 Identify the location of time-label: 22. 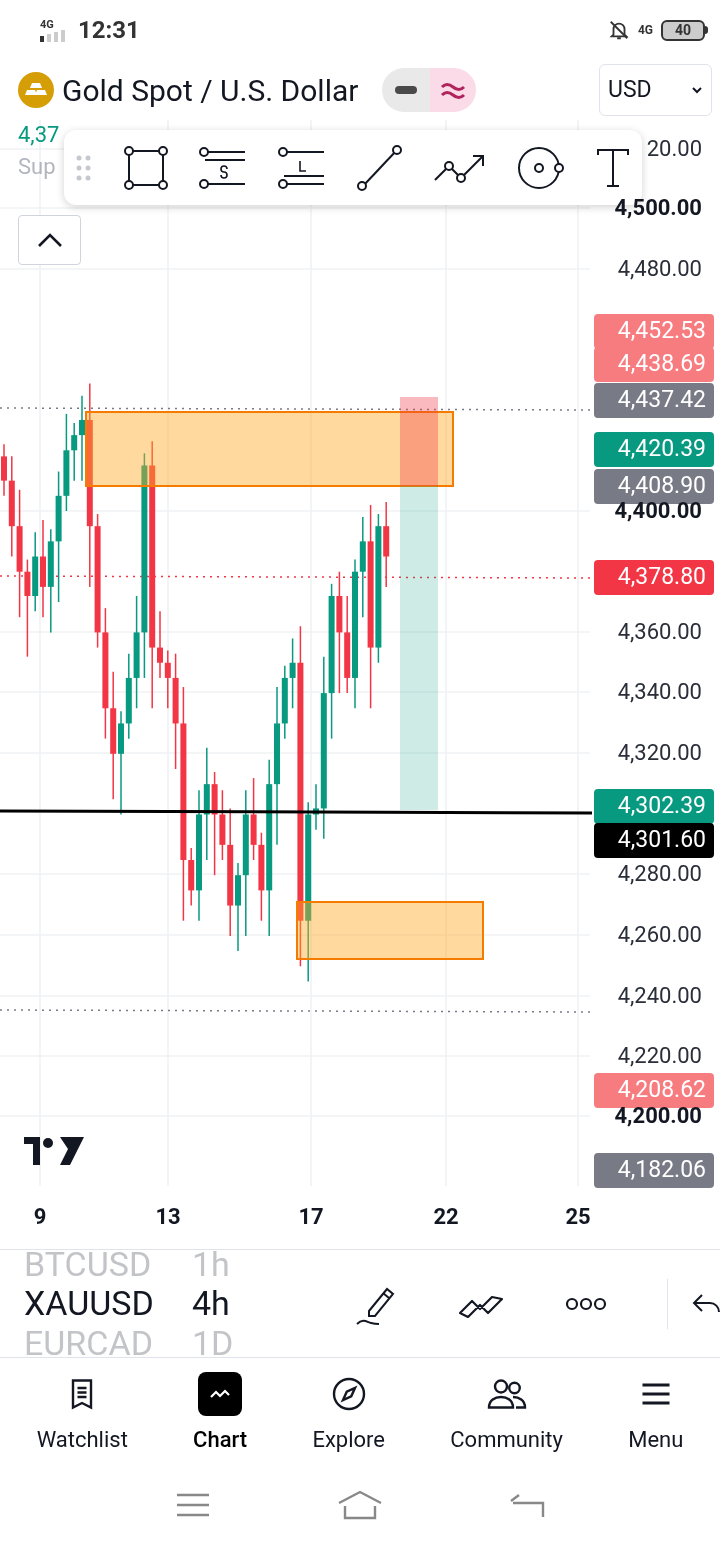
(446, 1217).